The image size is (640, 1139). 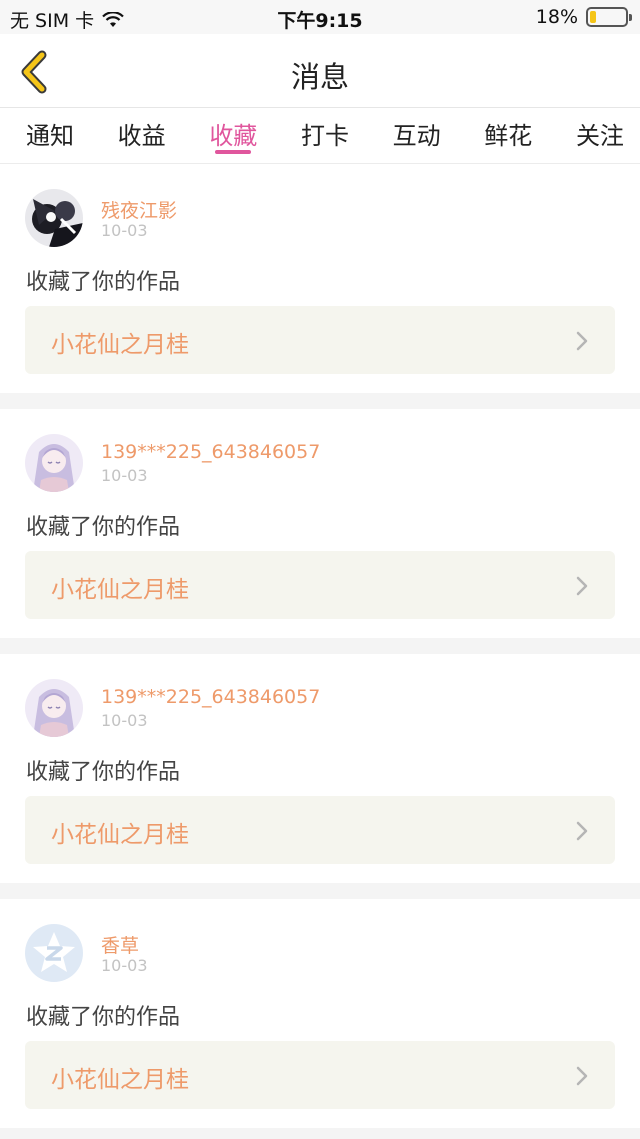 I want to click on qzone-default-avatar-icon, so click(x=54, y=953).